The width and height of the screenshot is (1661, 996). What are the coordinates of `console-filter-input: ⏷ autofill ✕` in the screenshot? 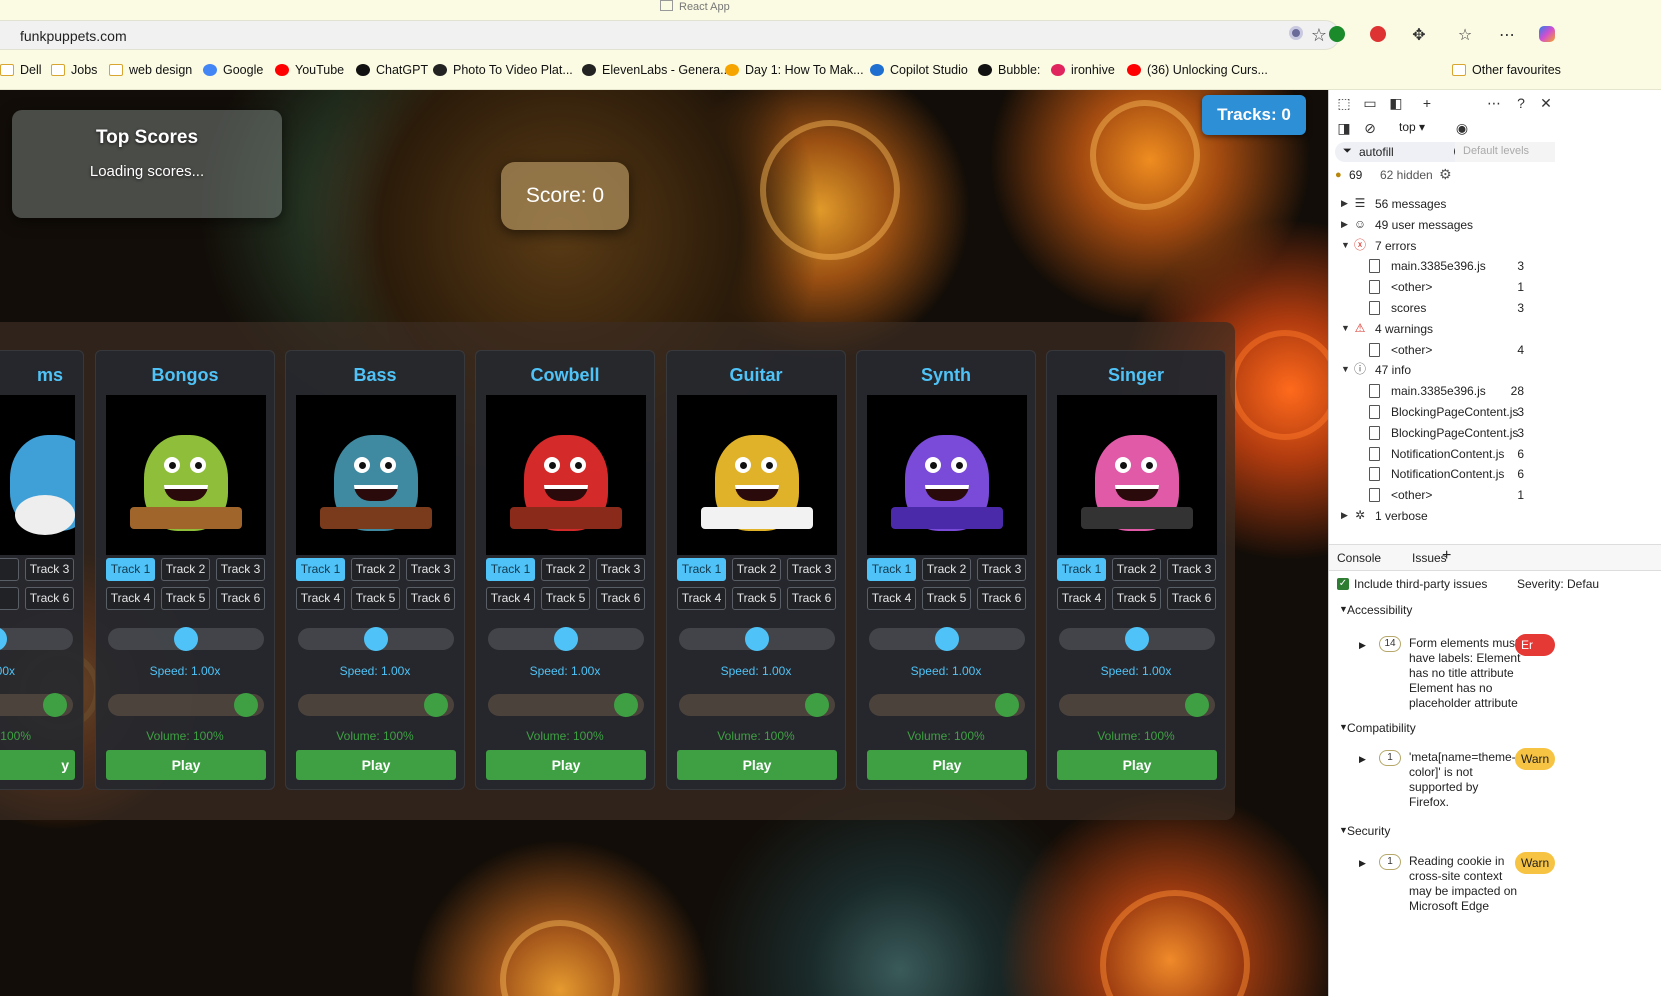 It's located at (1403, 152).